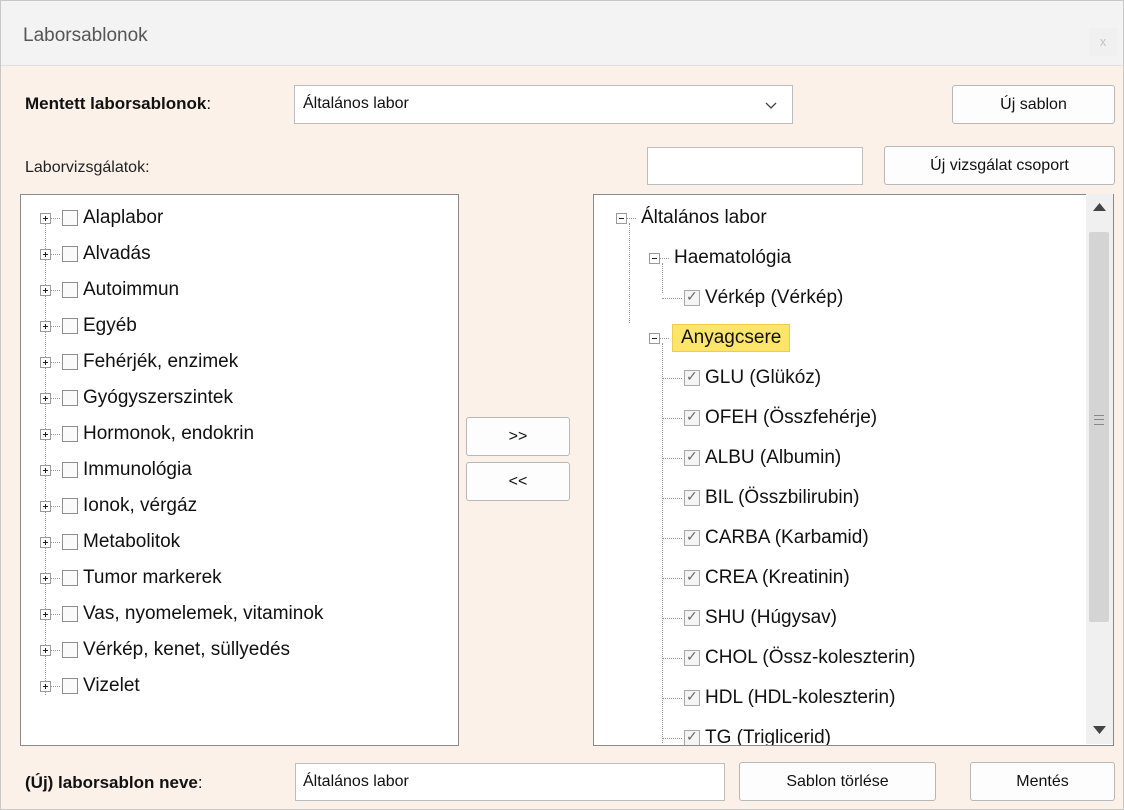  I want to click on tree-item: HDL (HDL-koleszterin), so click(778, 698).